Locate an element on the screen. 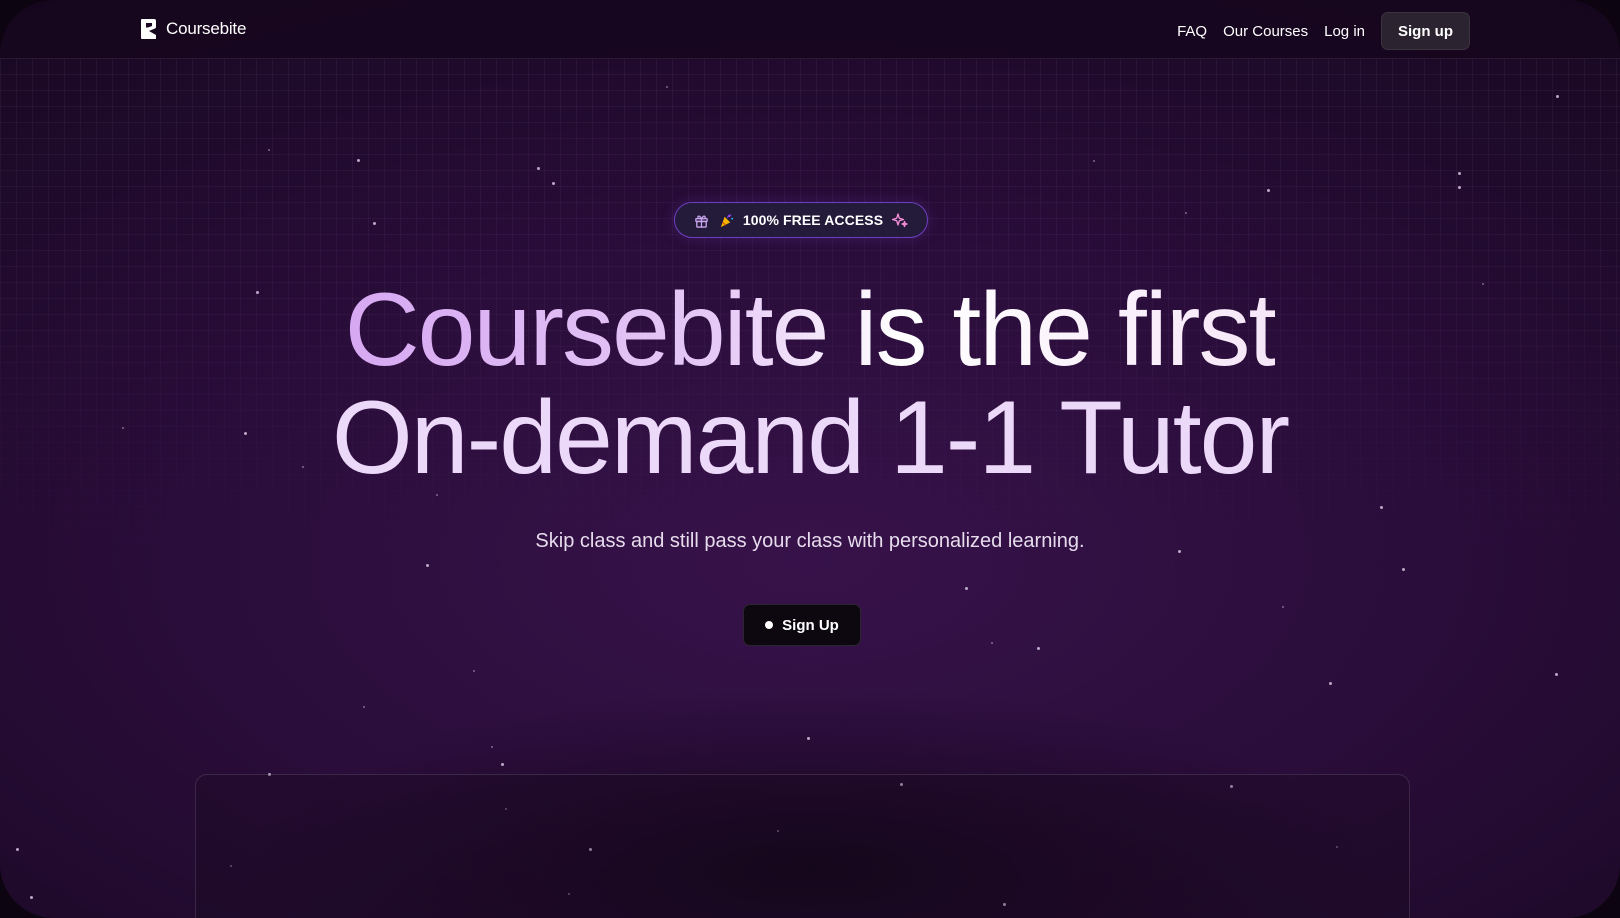 This screenshot has height=918, width=1620. coursebite-logo-icon is located at coordinates (148, 29).